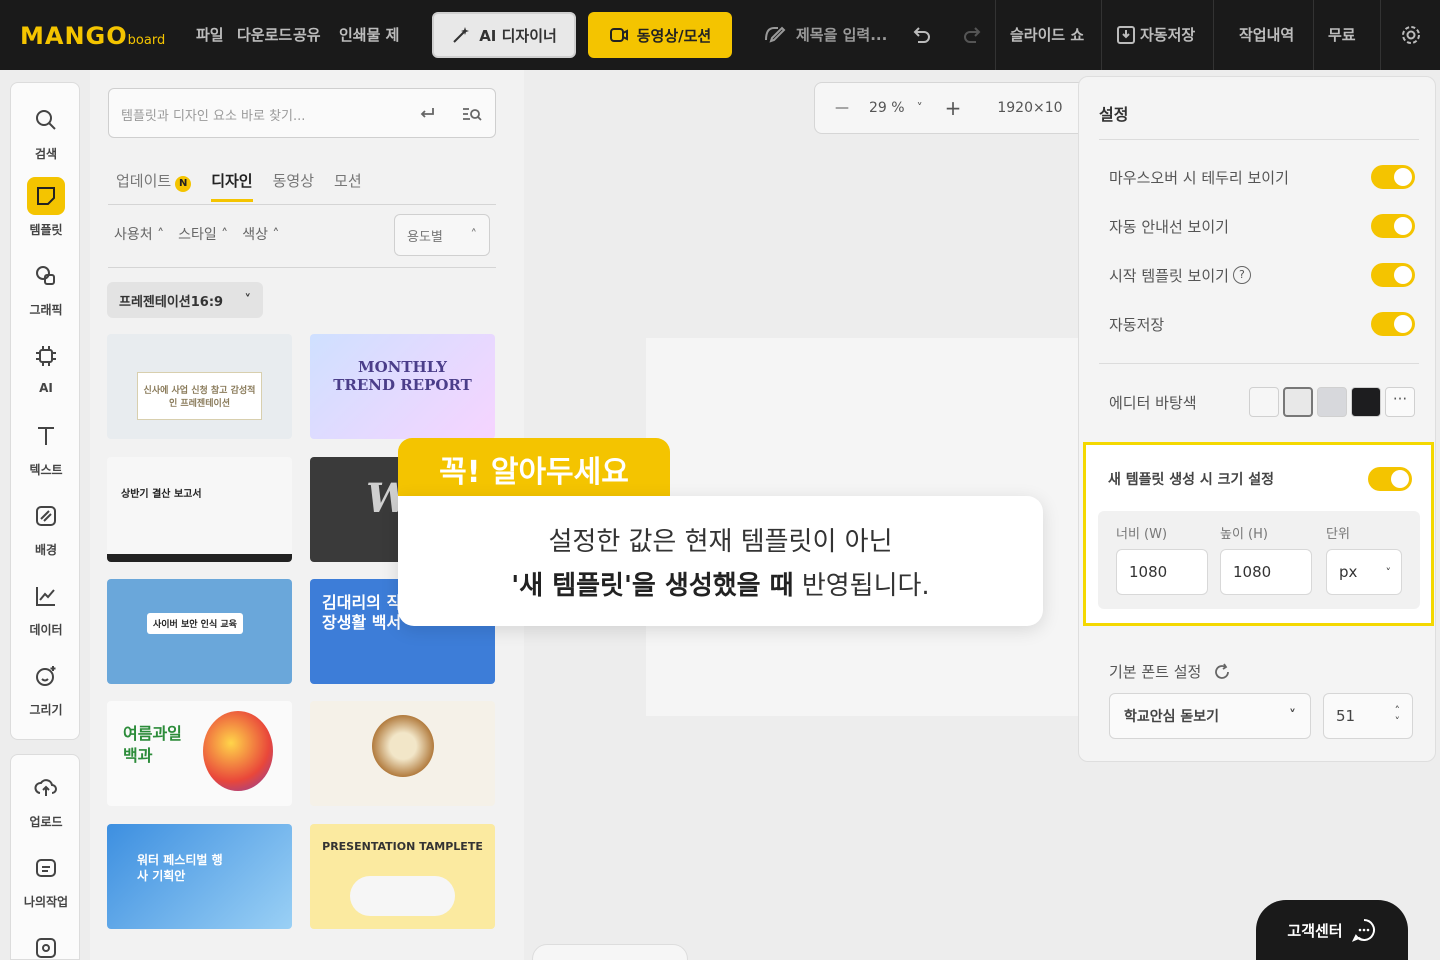 The image size is (1440, 960). I want to click on filter-style: 스타일 ˄, so click(203, 234).